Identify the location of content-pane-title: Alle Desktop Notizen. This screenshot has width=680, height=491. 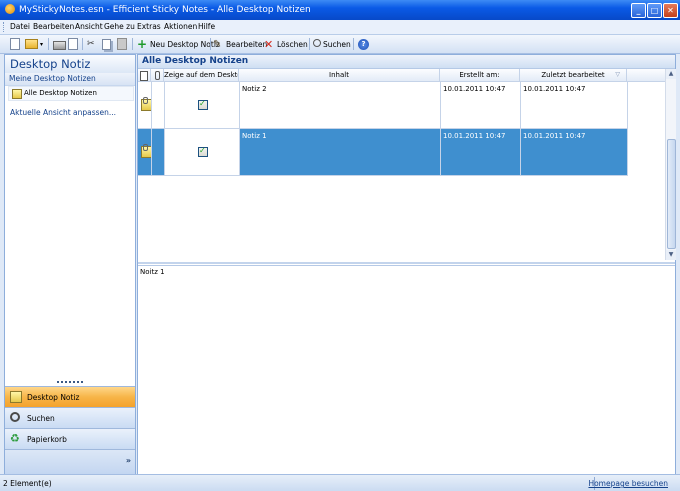
(195, 61).